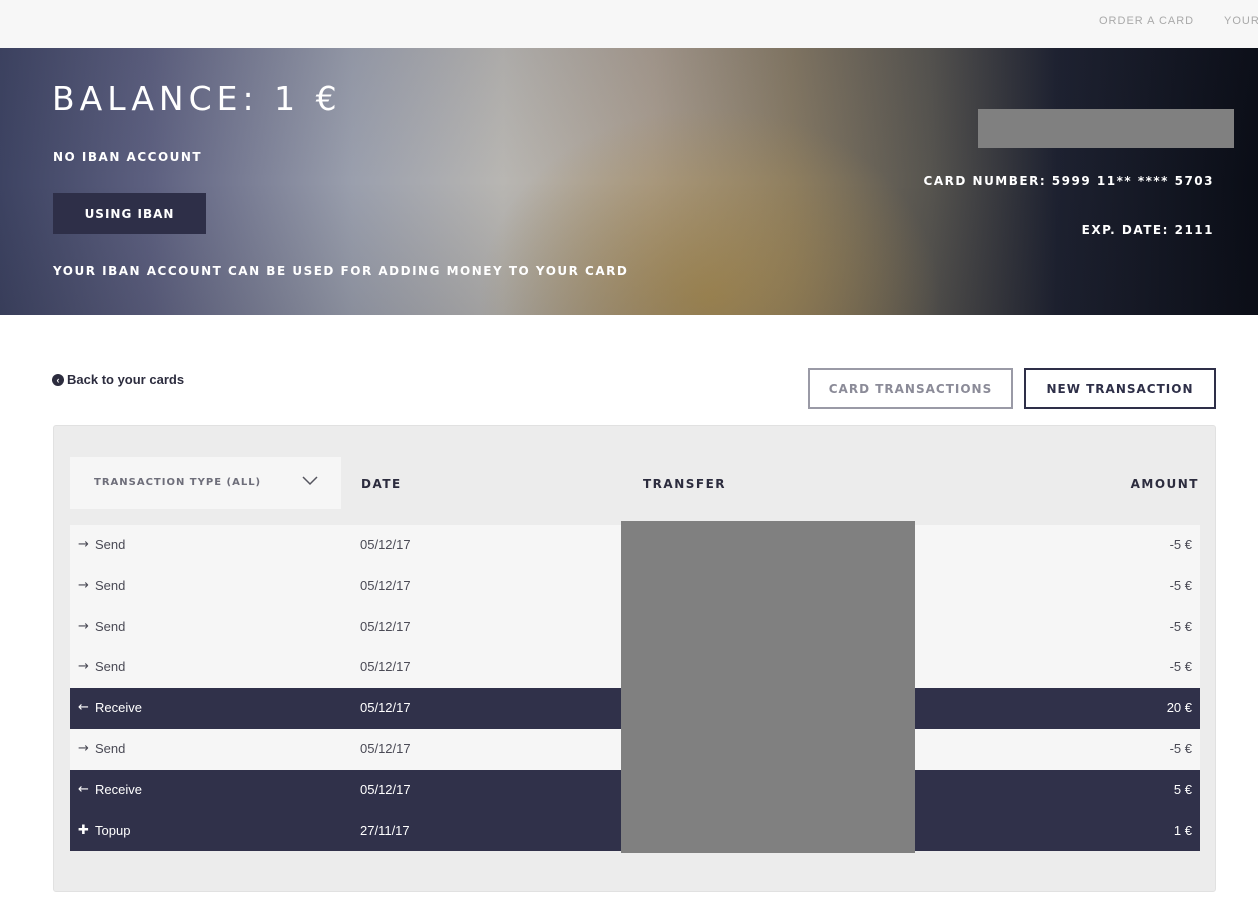 The image size is (1258, 905). What do you see at coordinates (128, 157) in the screenshot?
I see `no-iban-label: NO IBAN ACCOUNT` at bounding box center [128, 157].